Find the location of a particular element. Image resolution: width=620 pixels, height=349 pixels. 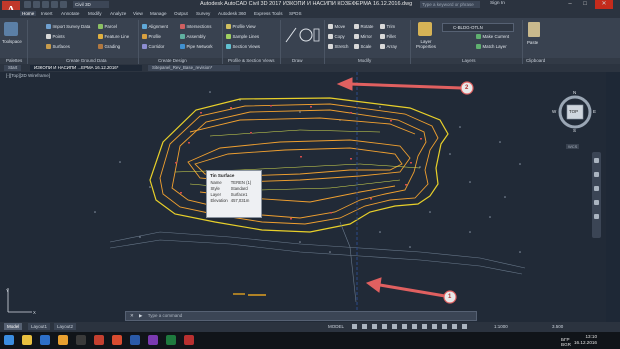

close-button: ✕ is located at coordinates (604, 4).